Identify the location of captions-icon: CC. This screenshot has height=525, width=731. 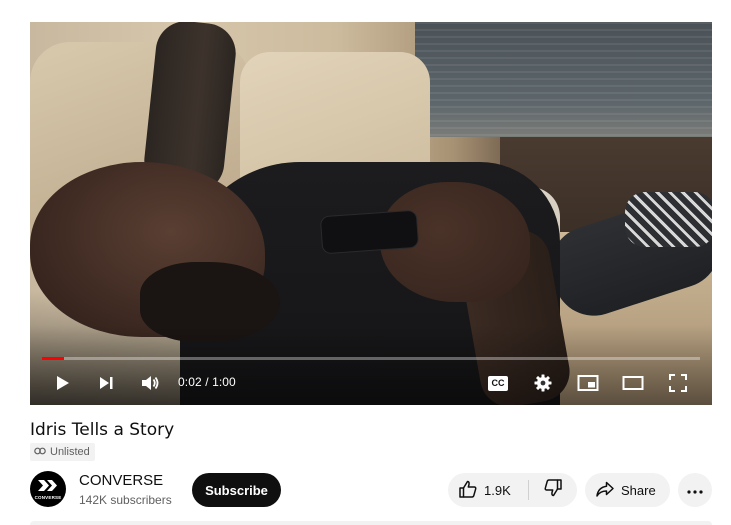
(498, 383).